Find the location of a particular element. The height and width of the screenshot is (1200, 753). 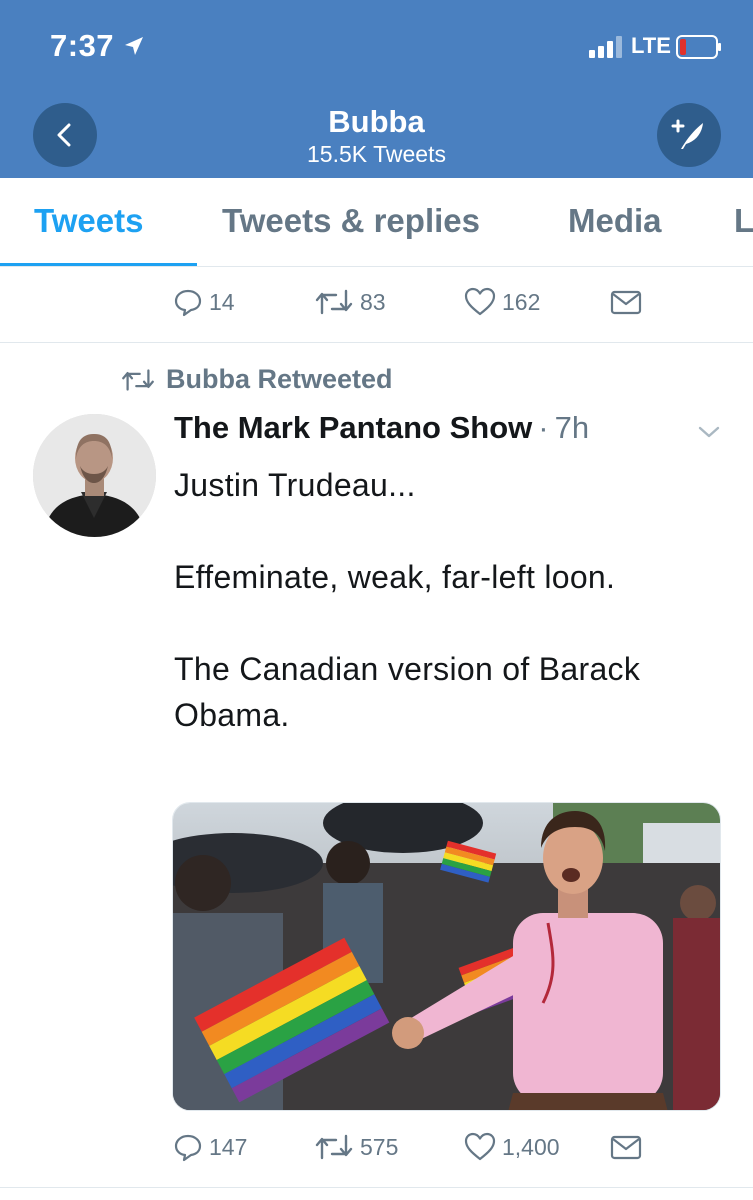

compose-tweet-button is located at coordinates (689, 135).